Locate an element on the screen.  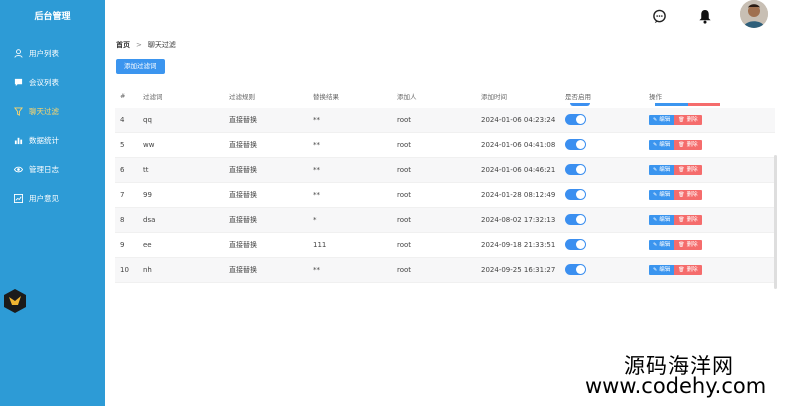
col-header-rule: 过滤规则 is located at coordinates (242, 96).